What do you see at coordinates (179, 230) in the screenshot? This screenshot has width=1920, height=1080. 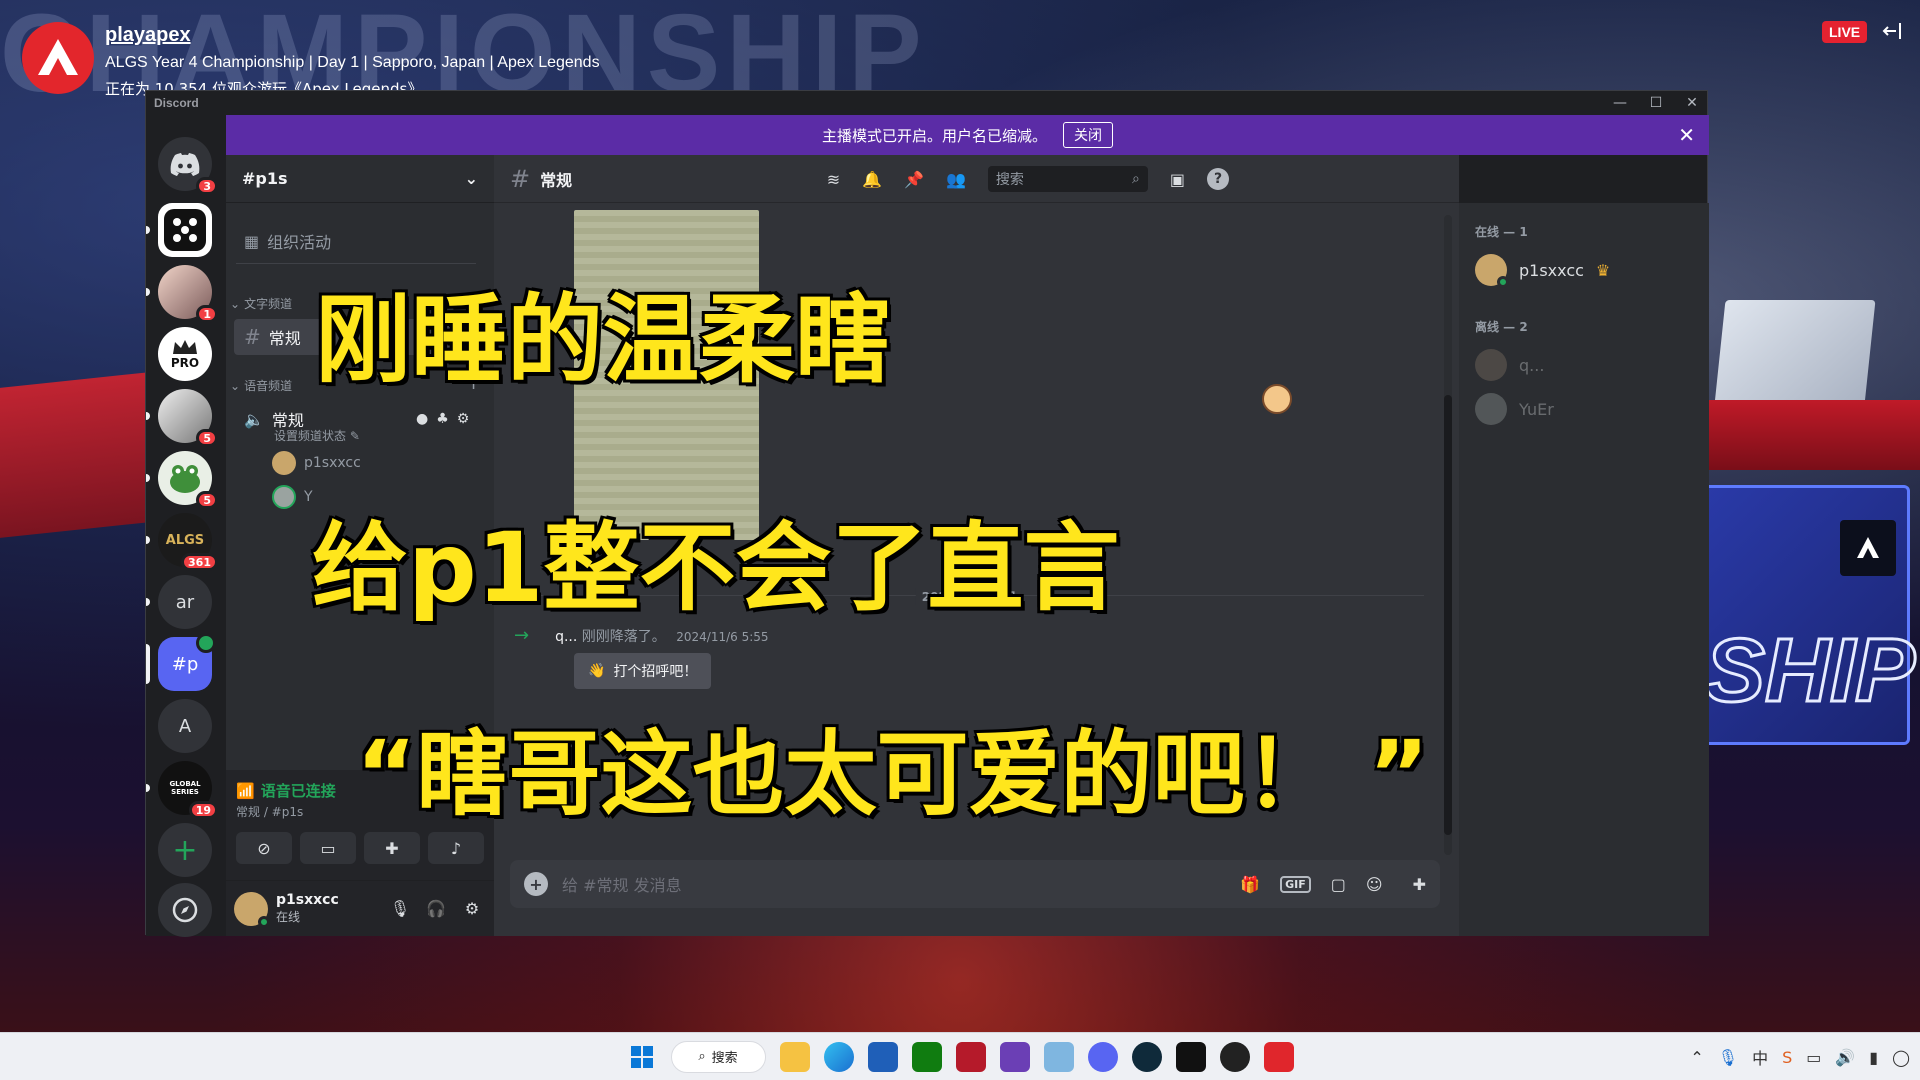 I see `server-dice` at bounding box center [179, 230].